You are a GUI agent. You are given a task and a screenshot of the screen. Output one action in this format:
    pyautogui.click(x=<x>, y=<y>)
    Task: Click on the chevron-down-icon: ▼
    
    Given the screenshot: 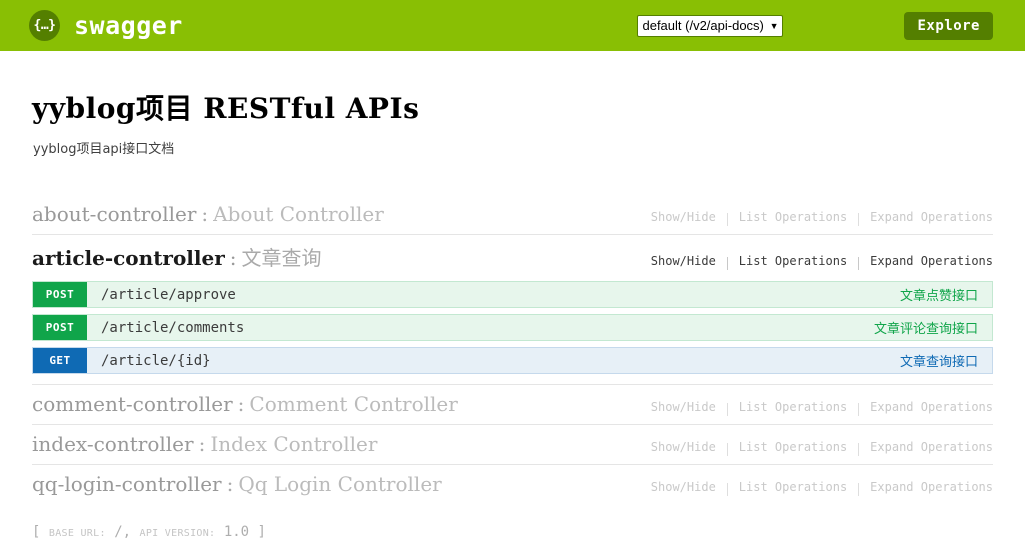 What is the action you would take?
    pyautogui.click(x=774, y=25)
    